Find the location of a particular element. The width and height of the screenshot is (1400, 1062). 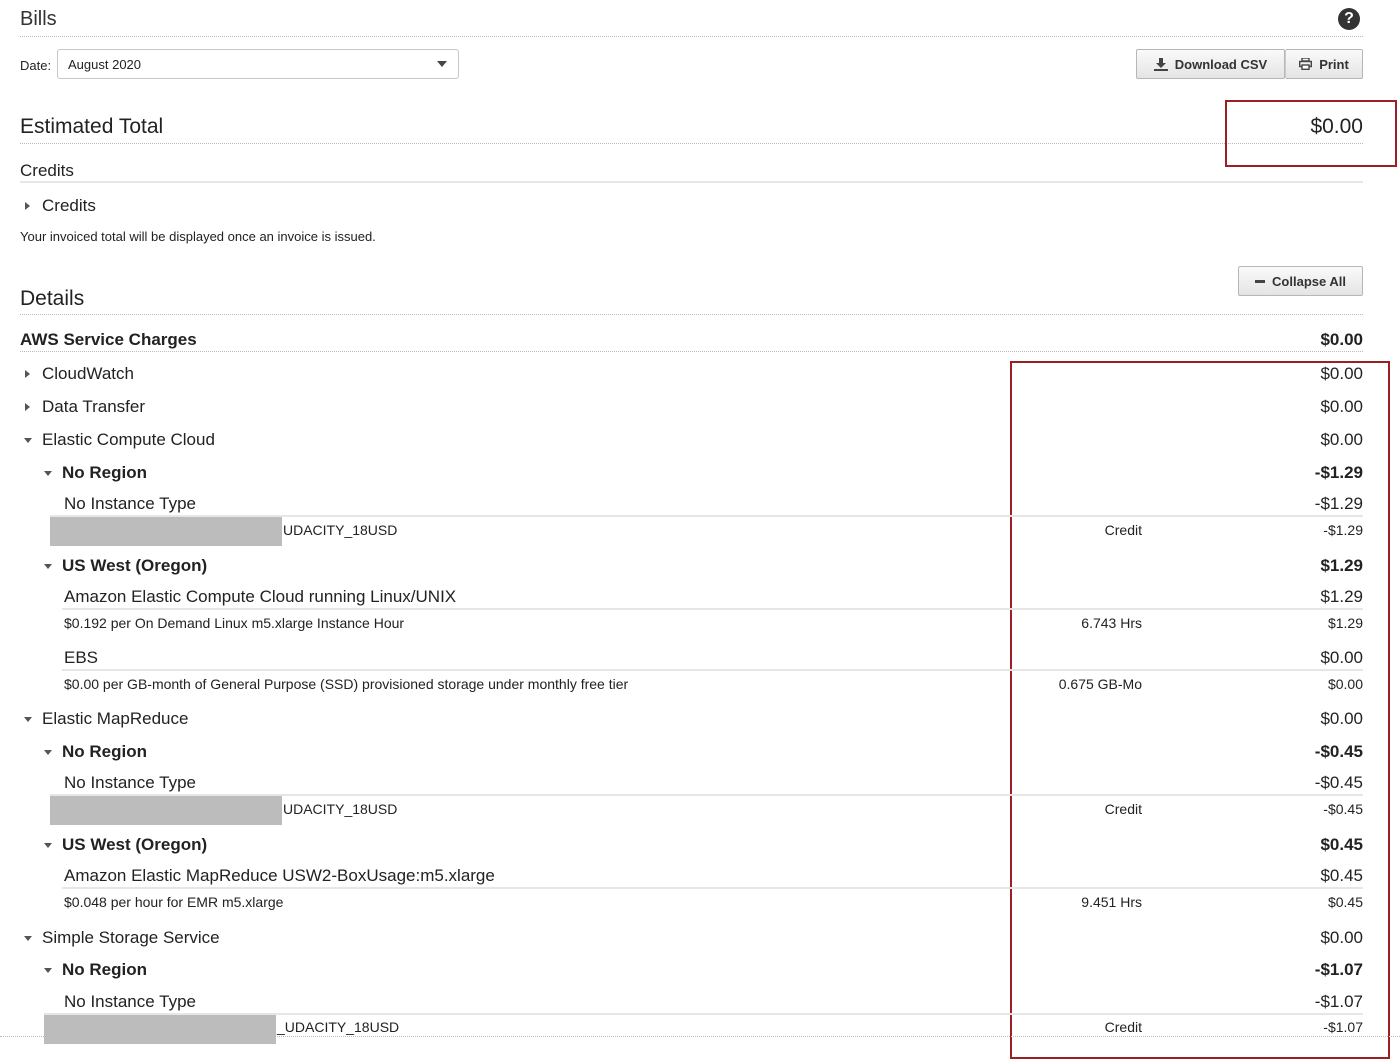

usage-line-label: $0.048 per hour for EMR m5.xlarge is located at coordinates (174, 902).